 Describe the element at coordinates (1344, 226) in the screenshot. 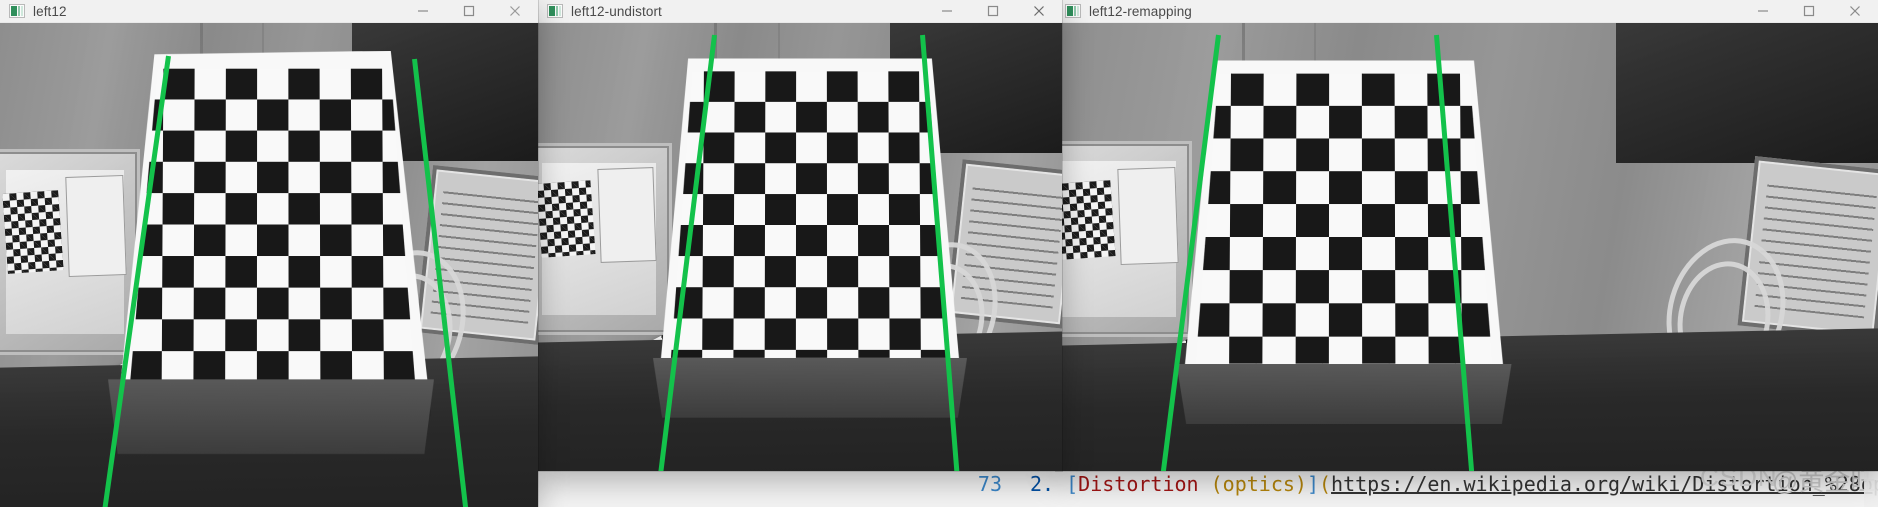

I see `calibration-board` at that location.